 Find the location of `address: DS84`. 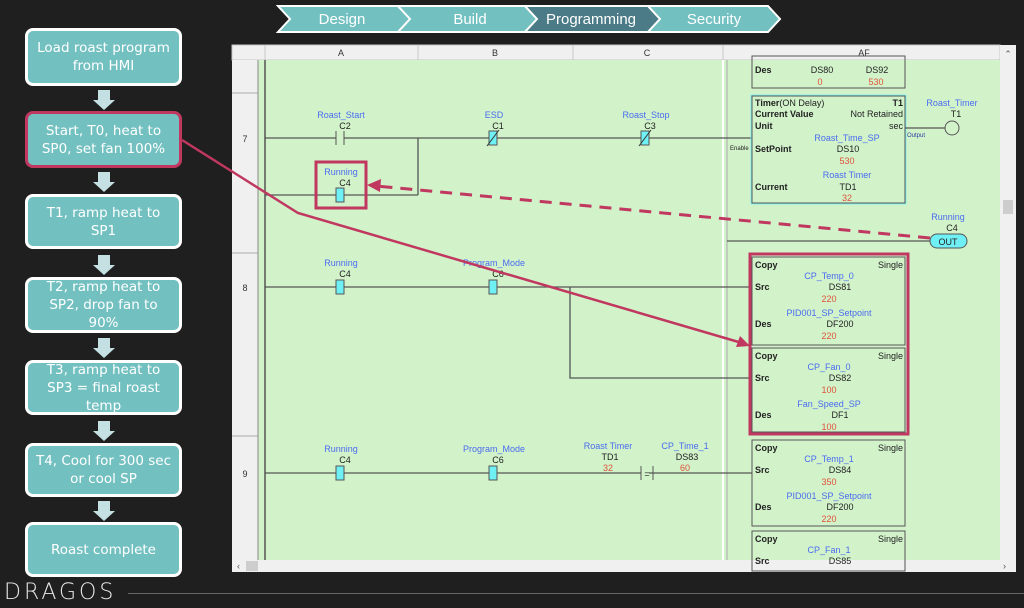

address: DS84 is located at coordinates (840, 470).